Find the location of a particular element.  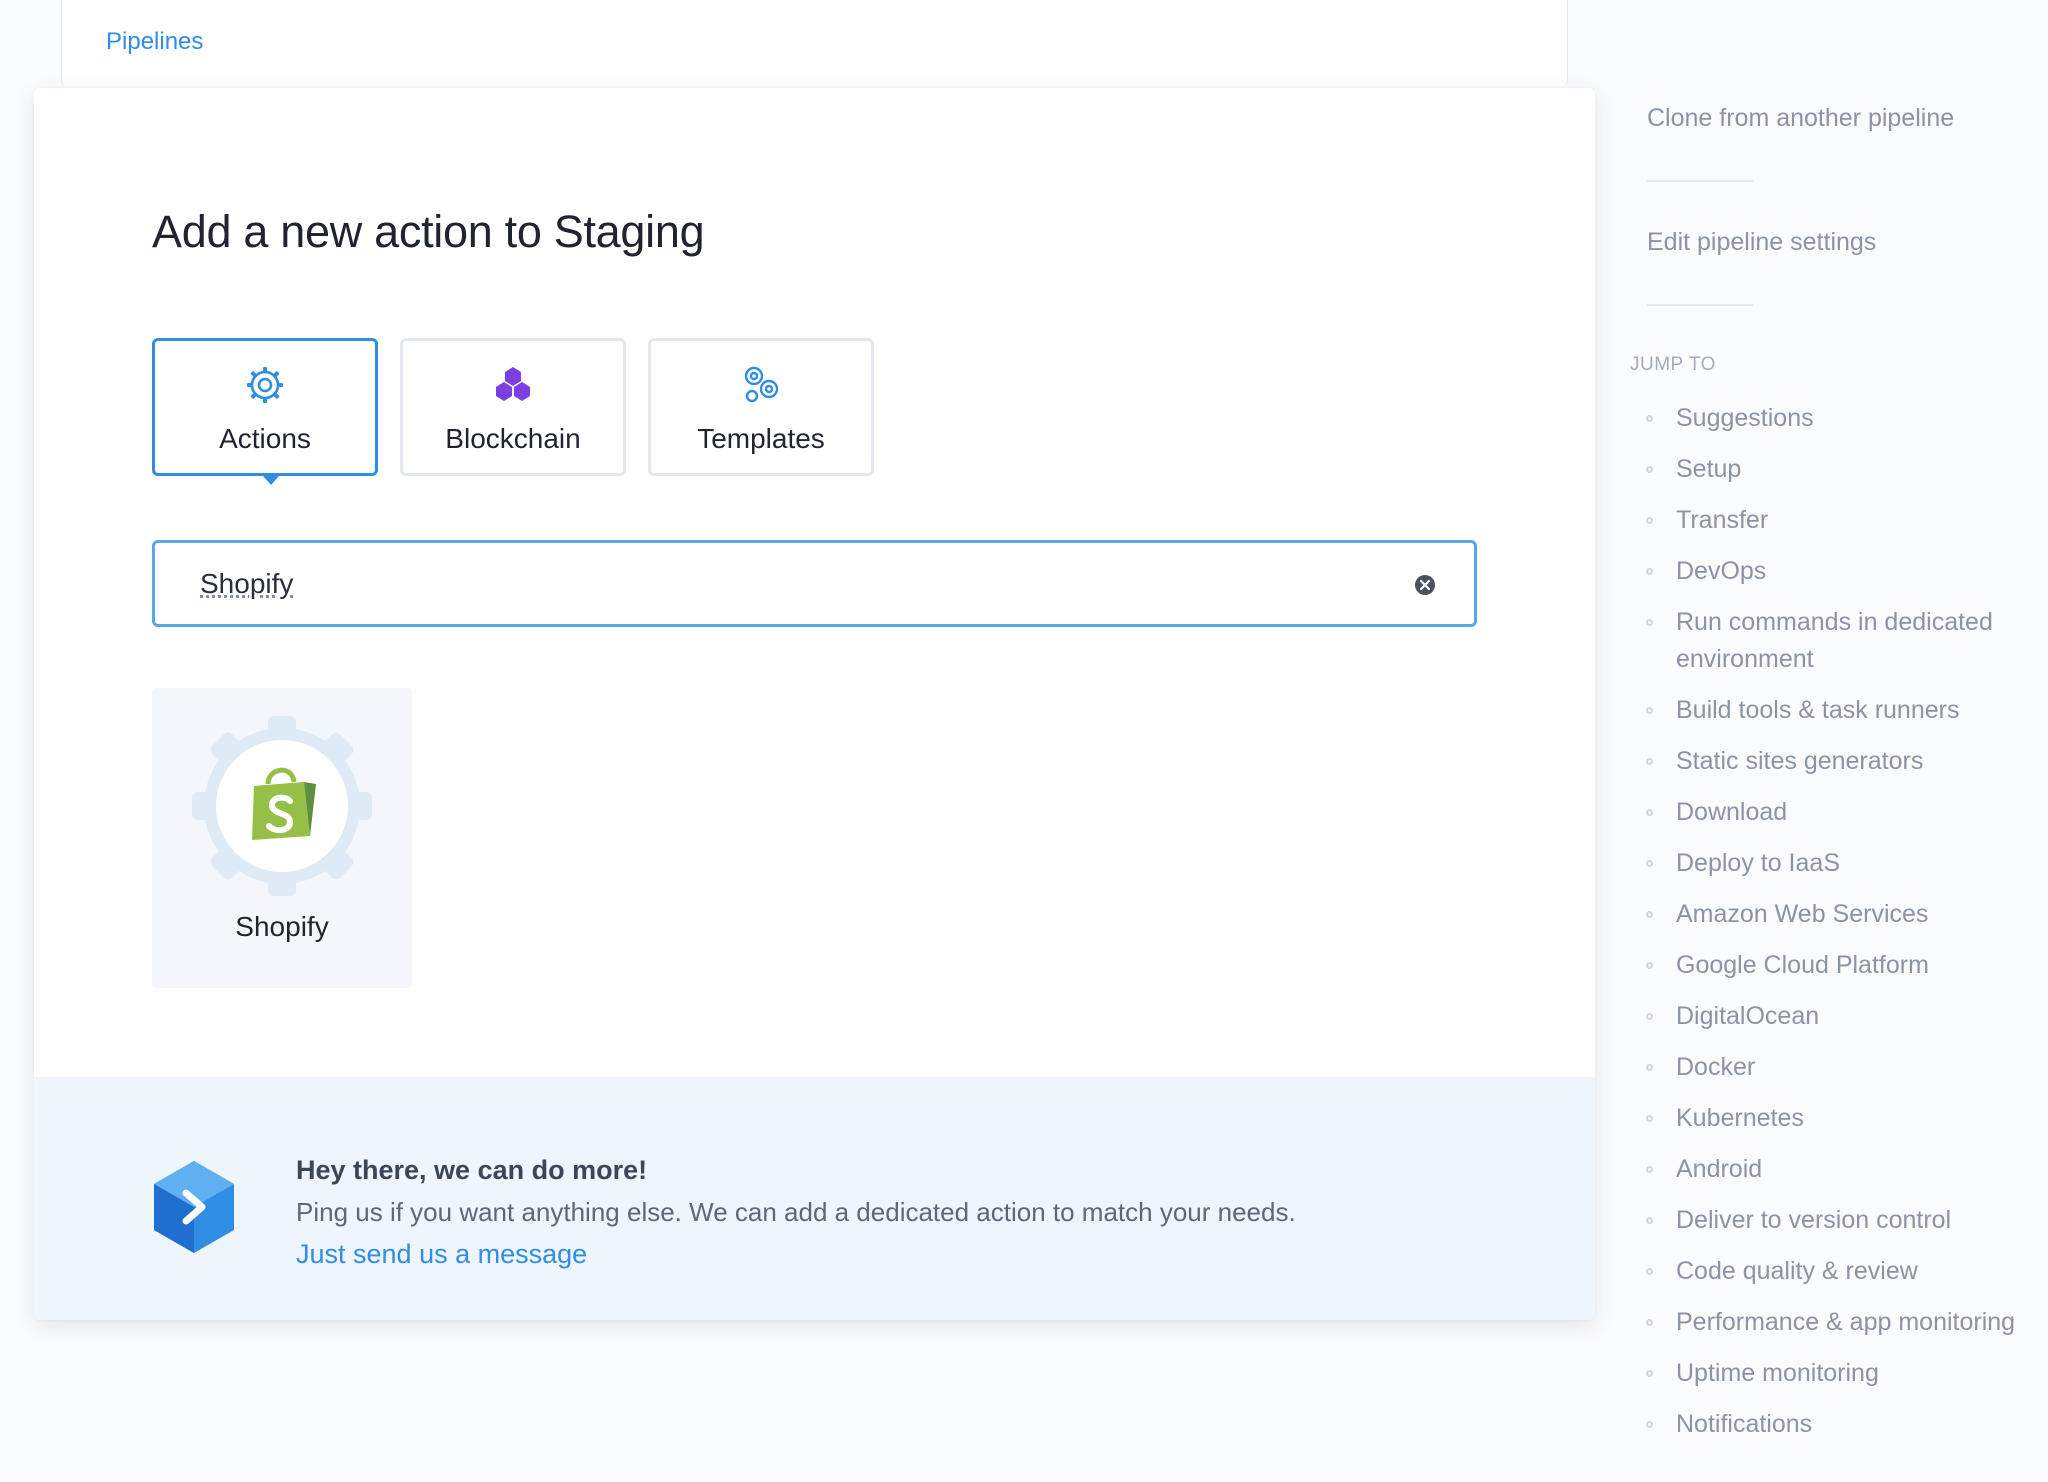

jump-item-label: Suggestions is located at coordinates (1745, 418).